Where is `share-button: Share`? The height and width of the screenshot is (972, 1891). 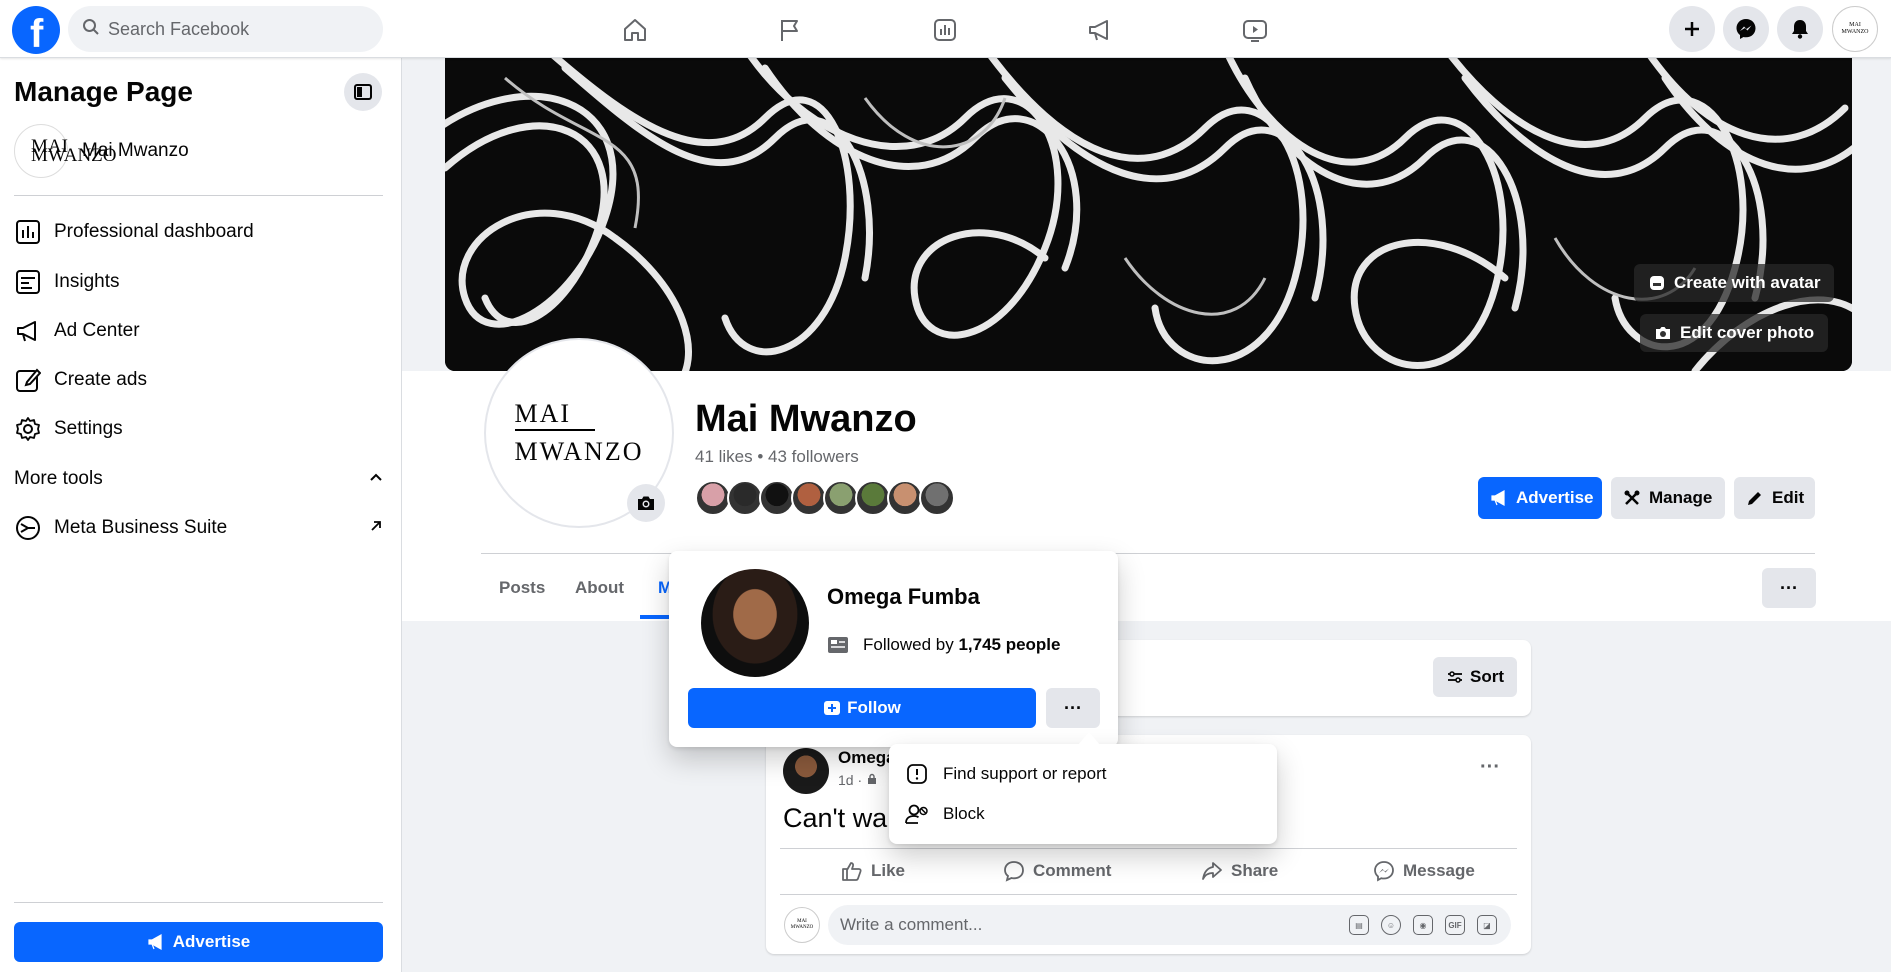
share-button: Share is located at coordinates (1239, 871).